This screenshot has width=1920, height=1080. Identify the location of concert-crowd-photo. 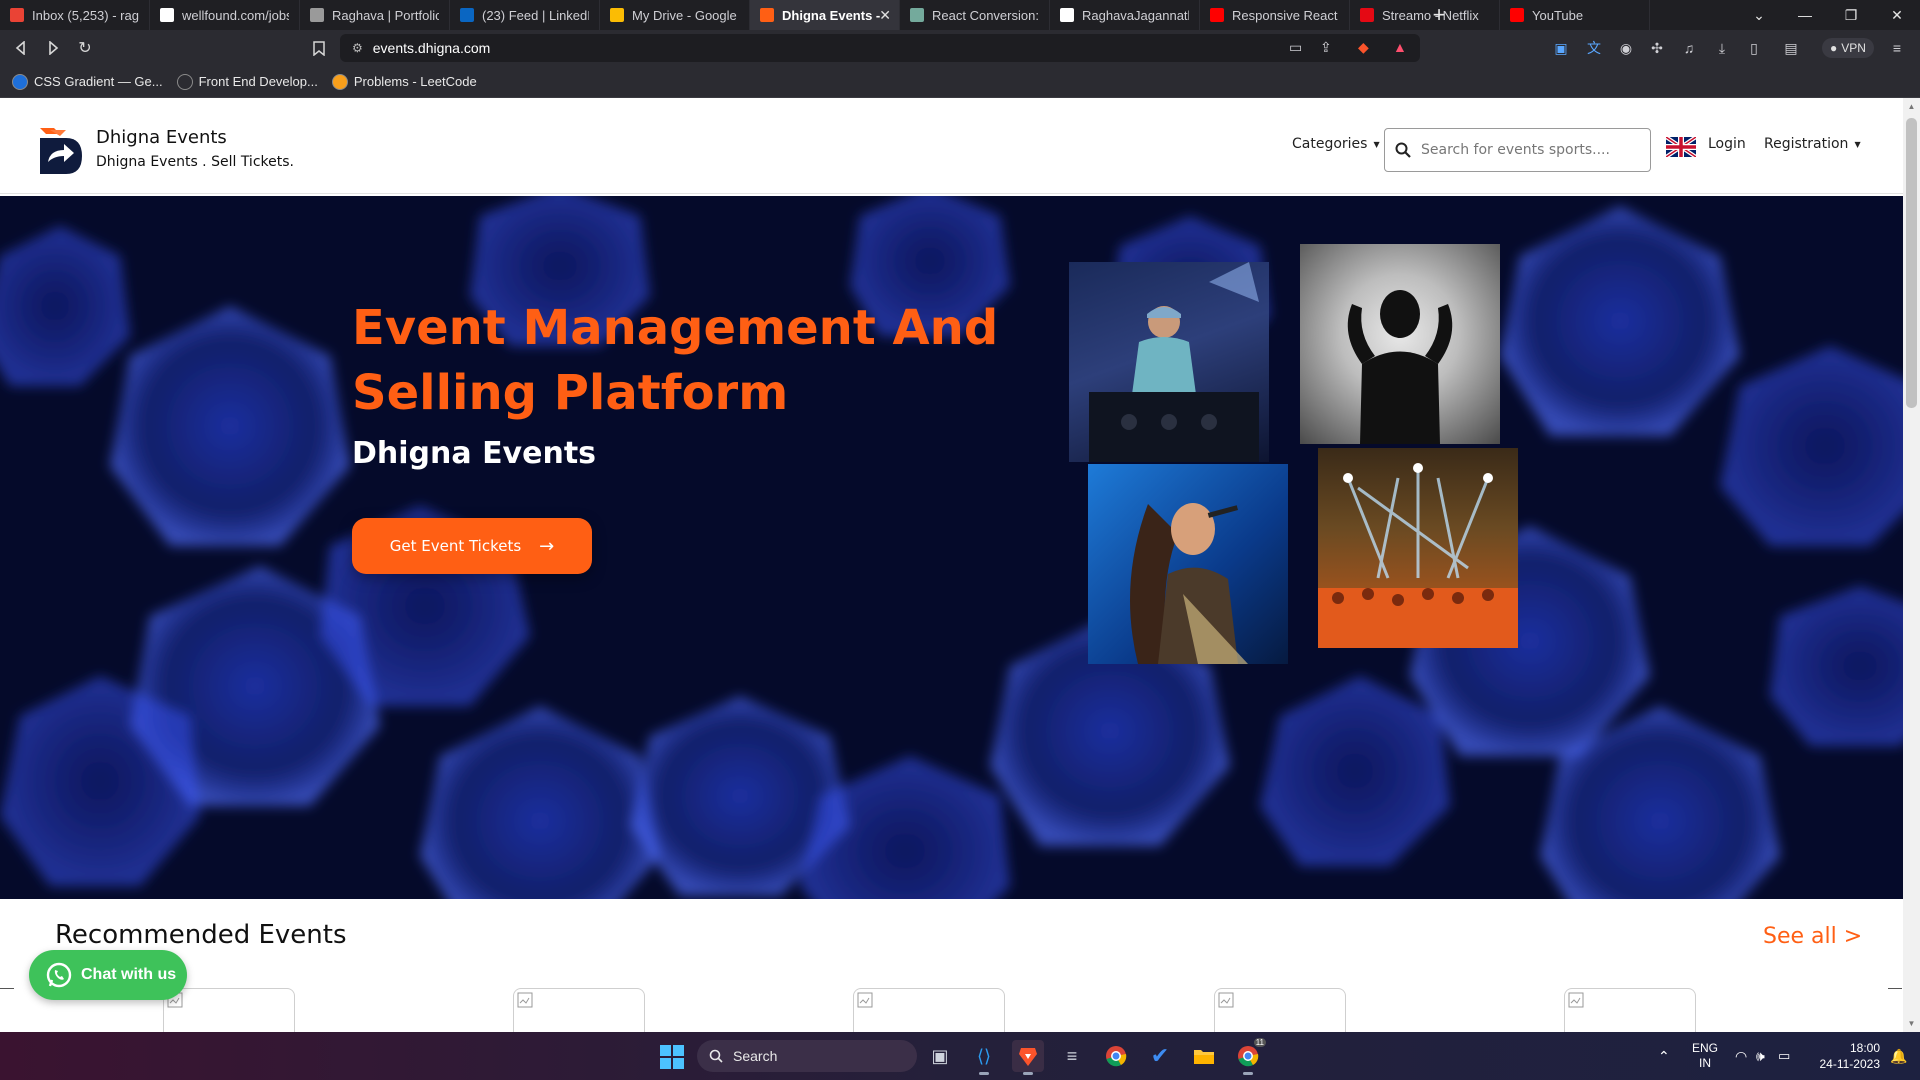
(1418, 548).